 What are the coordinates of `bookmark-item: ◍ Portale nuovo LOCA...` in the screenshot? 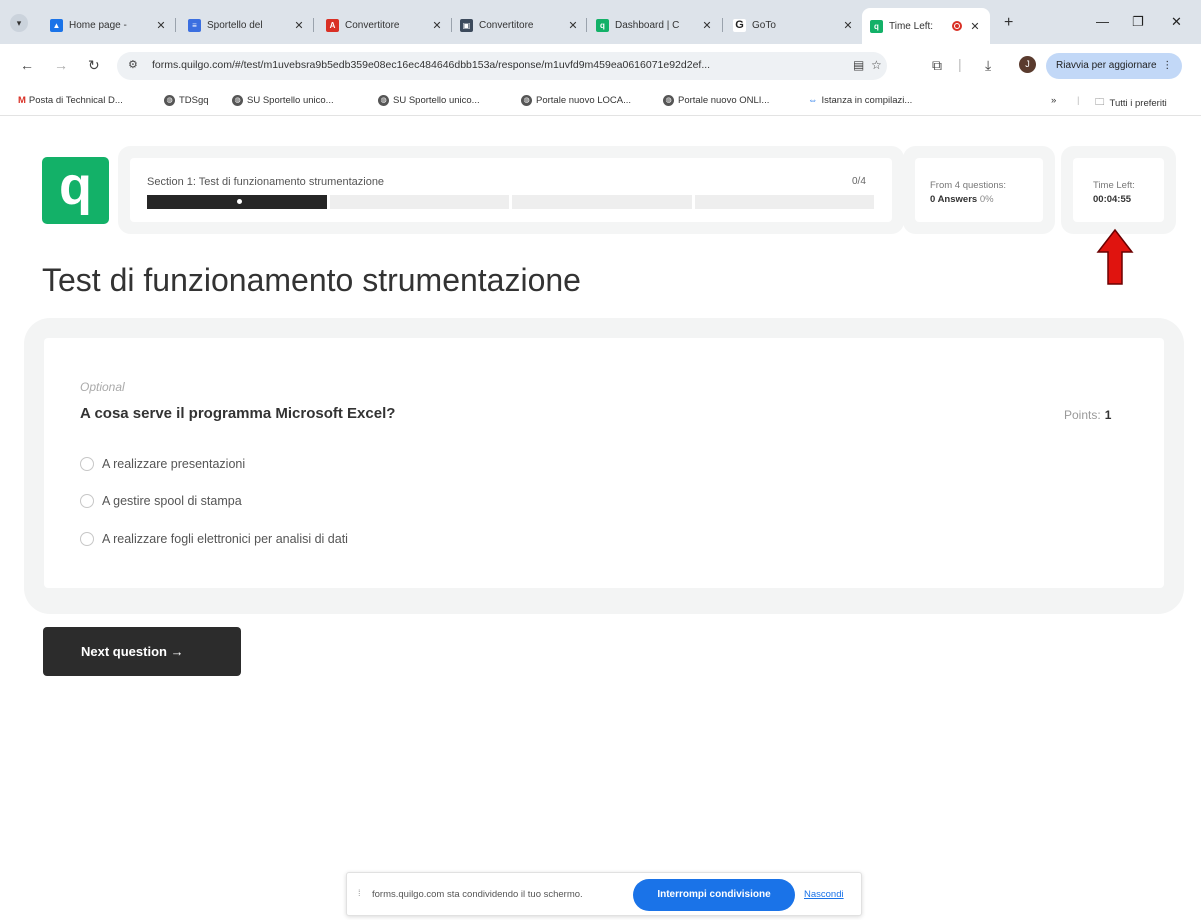 It's located at (576, 100).